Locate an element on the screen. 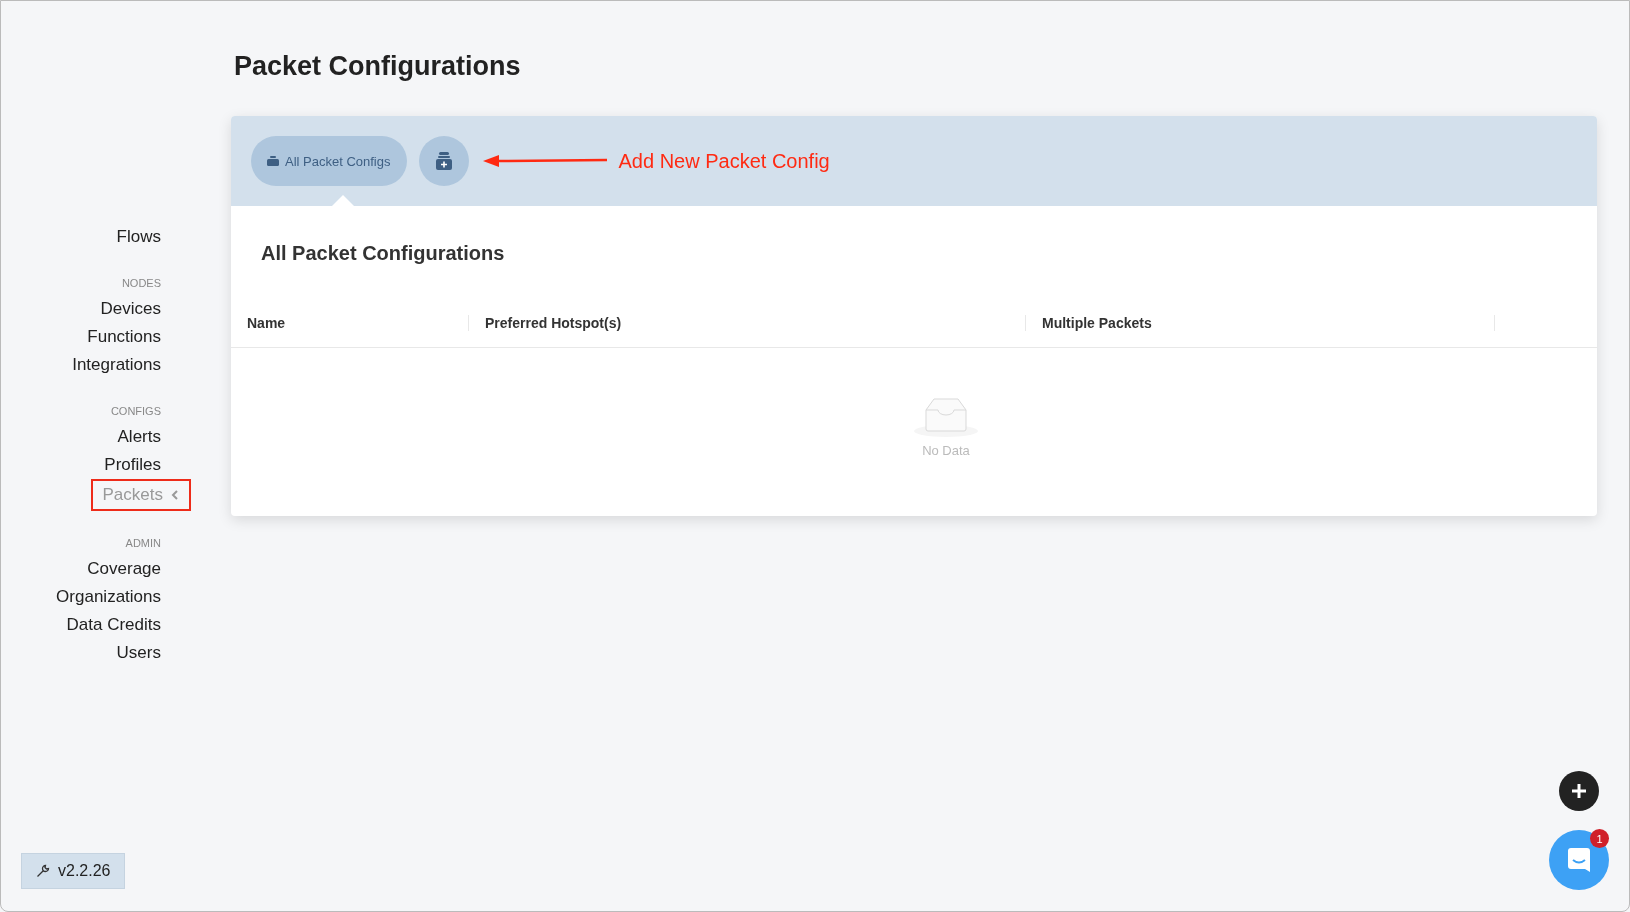 This screenshot has width=1630, height=912. sidebar-item: Data Credits is located at coordinates (113, 625).